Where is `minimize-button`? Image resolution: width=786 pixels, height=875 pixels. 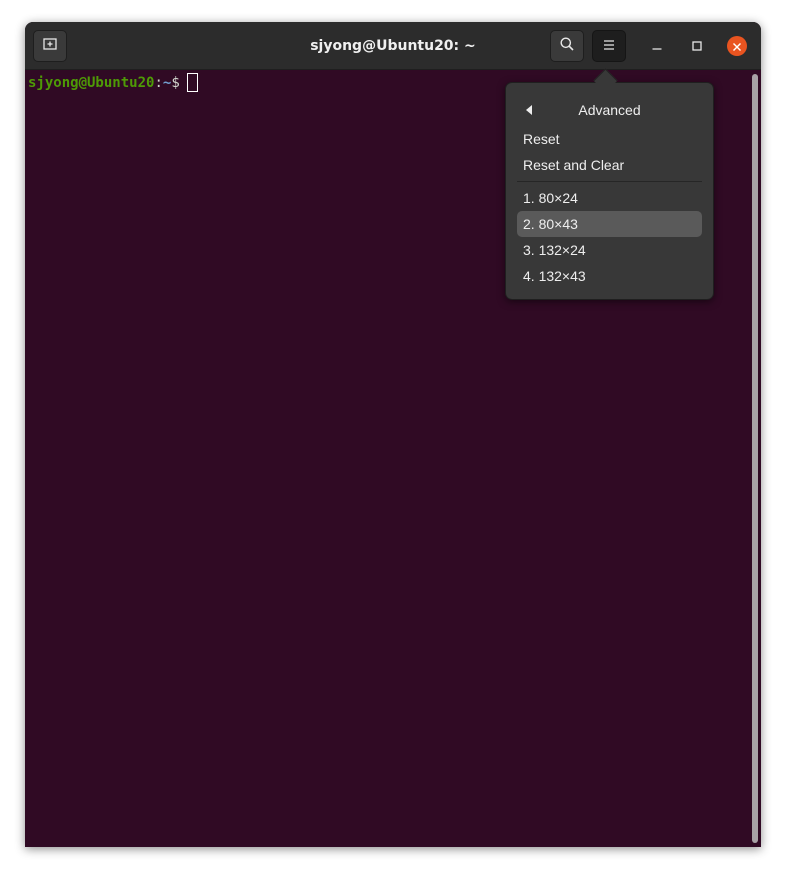
minimize-button is located at coordinates (657, 46).